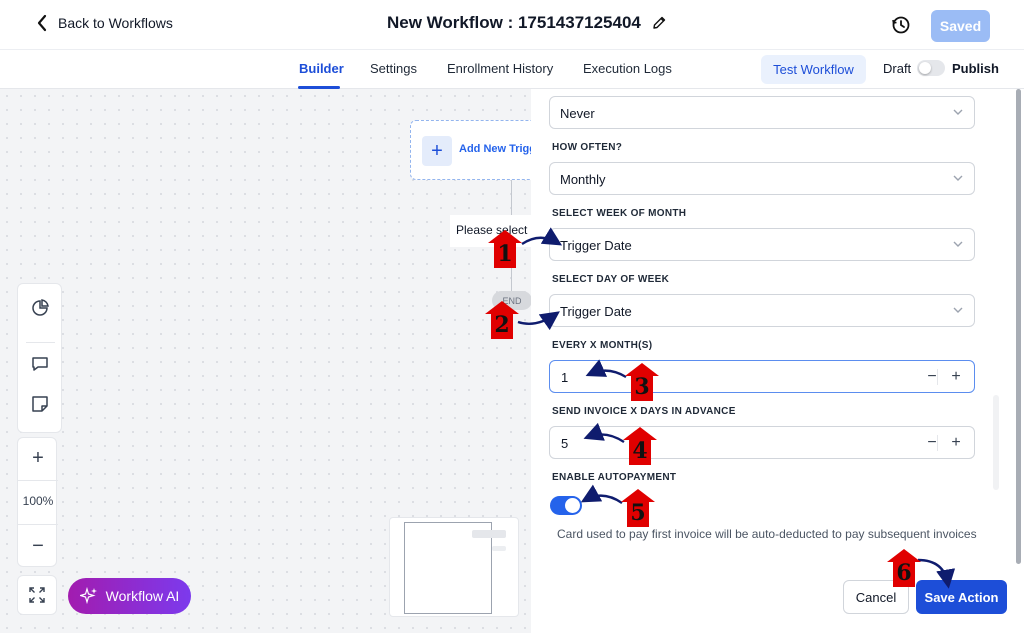  Describe the element at coordinates (88, 596) in the screenshot. I see `sparkle-icon` at that location.